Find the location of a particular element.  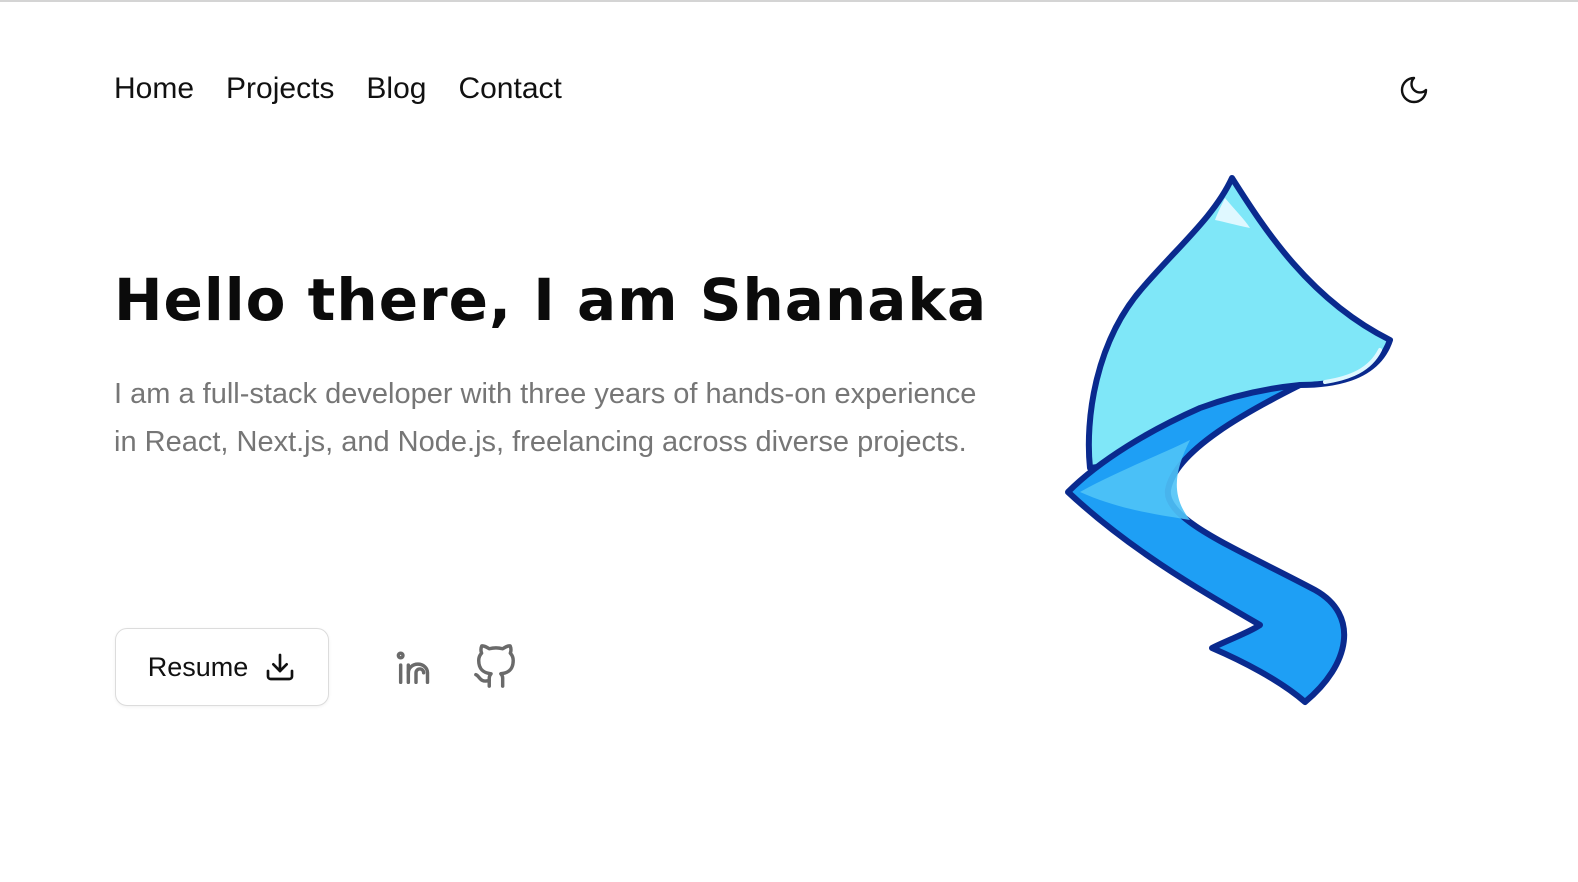

hero-title: Hello there, I am Shanaka is located at coordinates (551, 300).